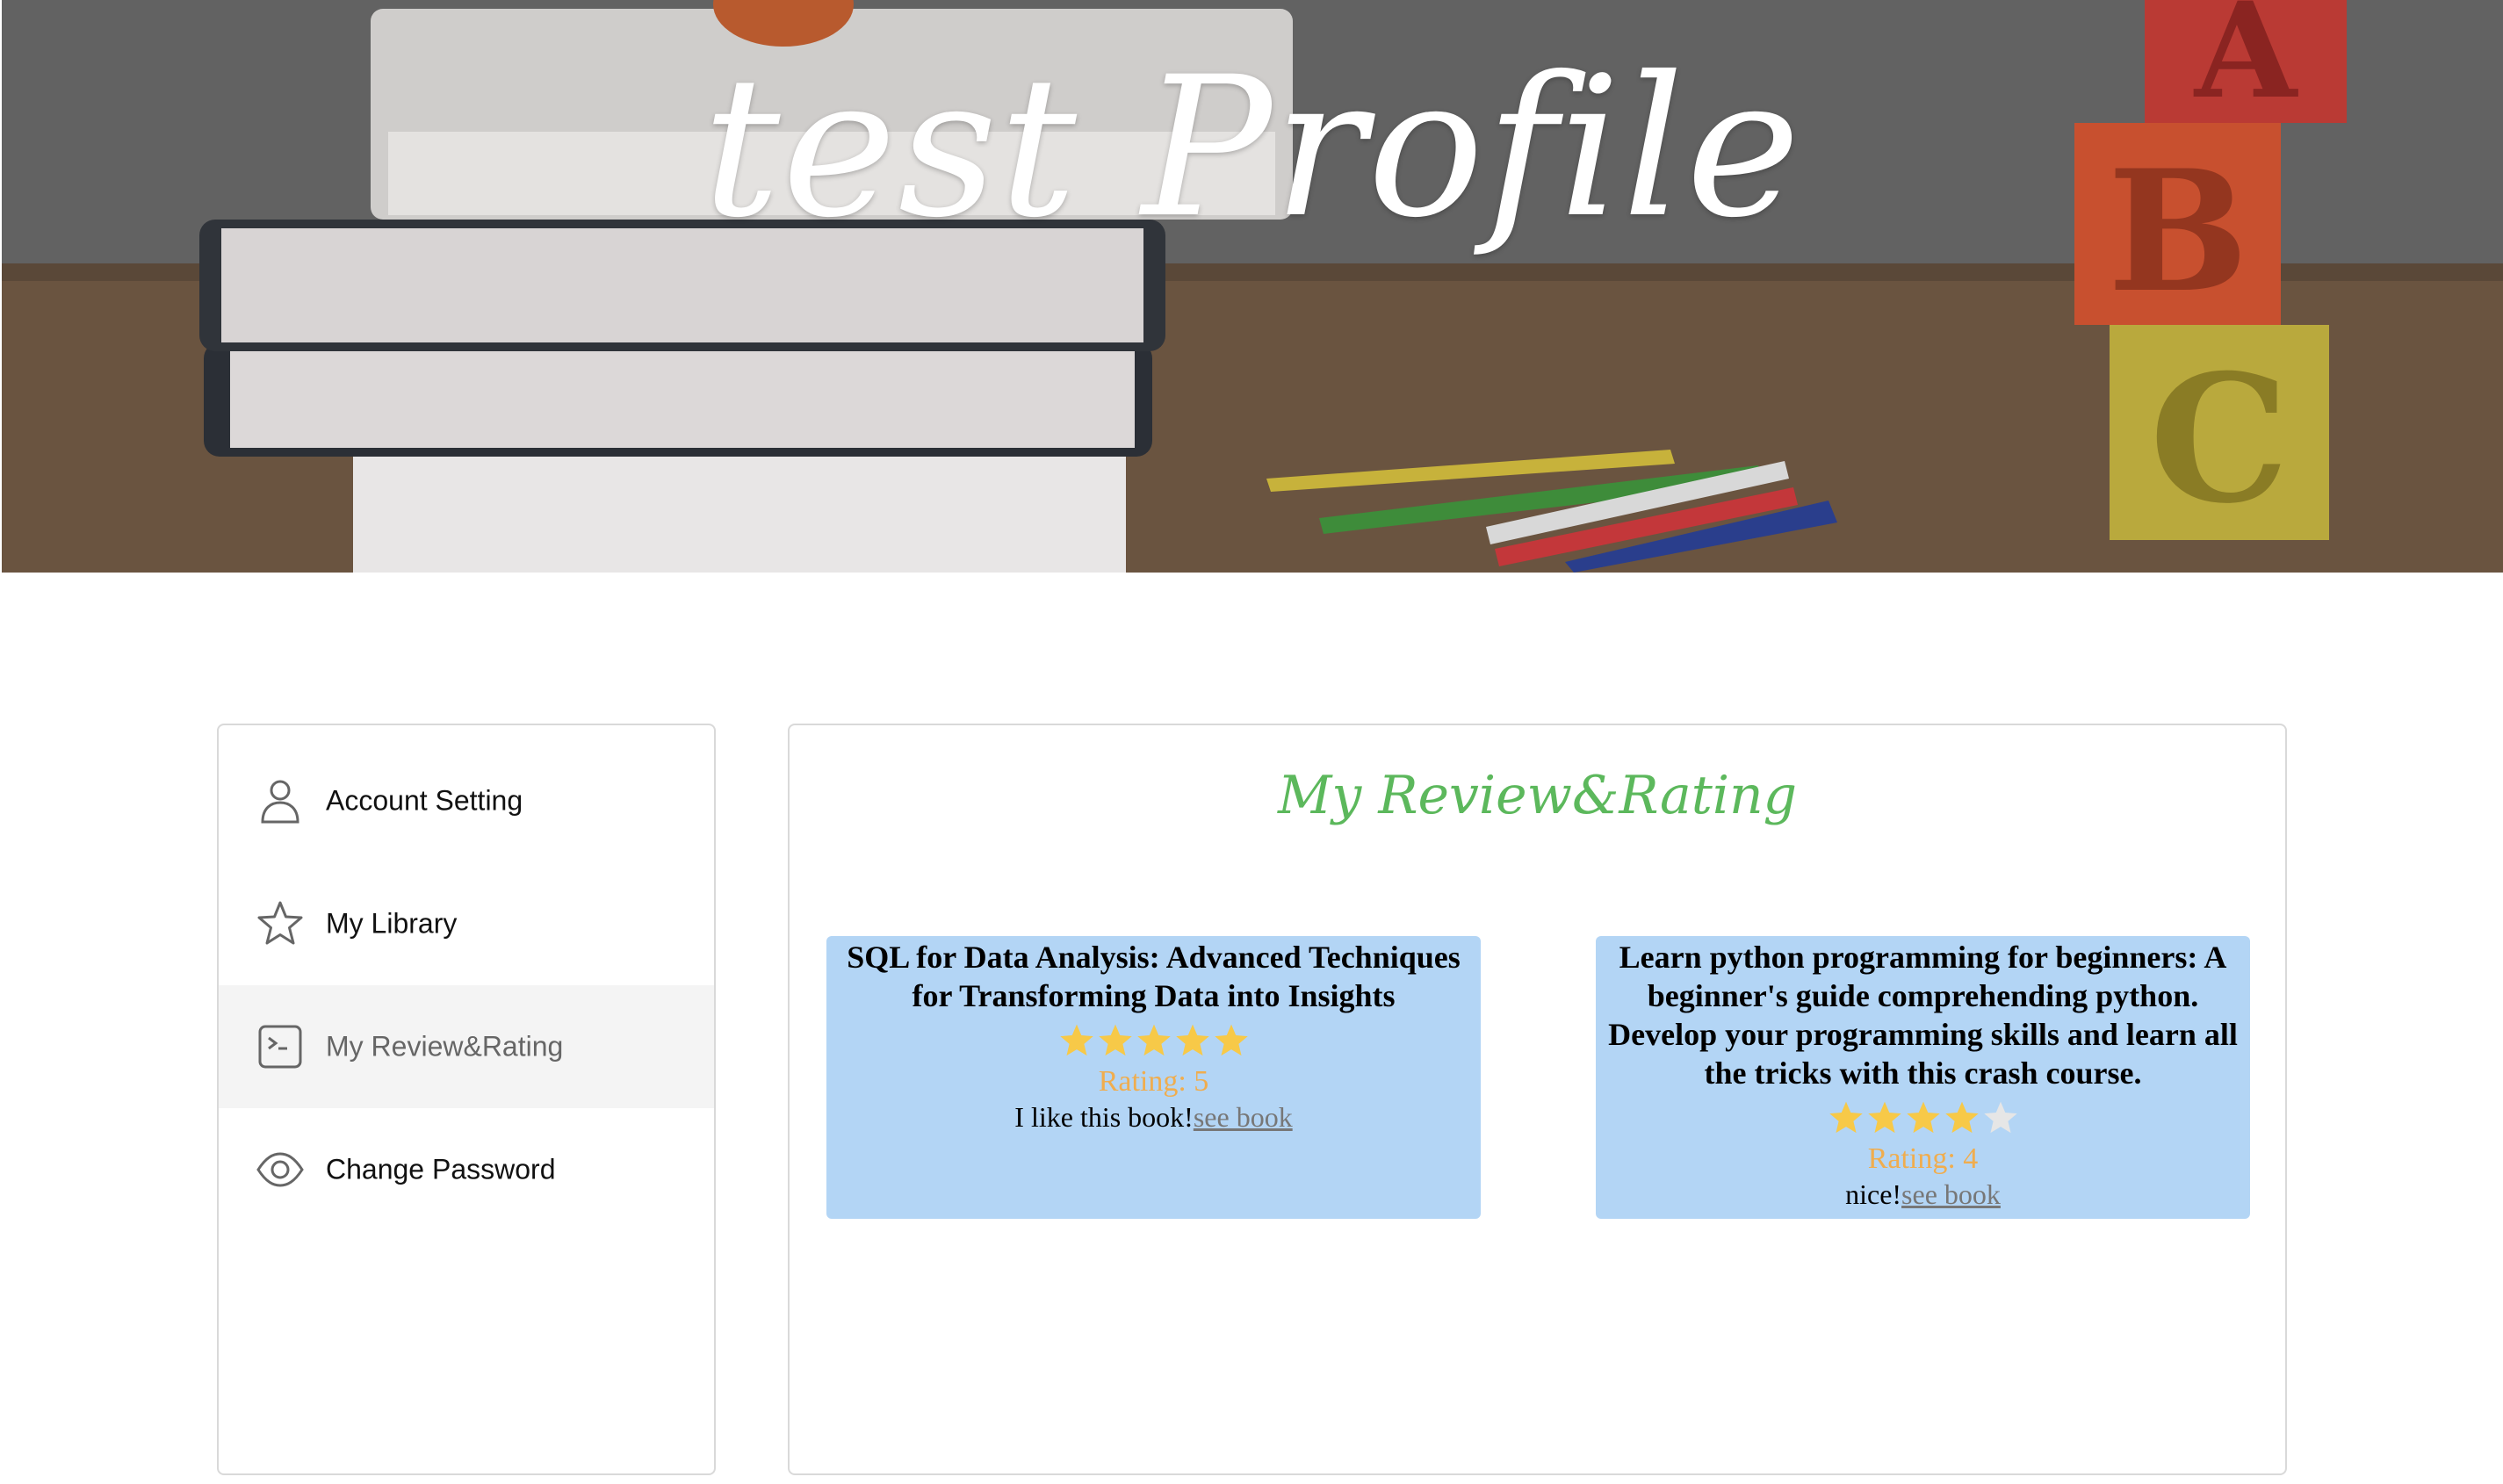 This screenshot has width=2503, height=1484. What do you see at coordinates (280, 800) in the screenshot?
I see `user-icon` at bounding box center [280, 800].